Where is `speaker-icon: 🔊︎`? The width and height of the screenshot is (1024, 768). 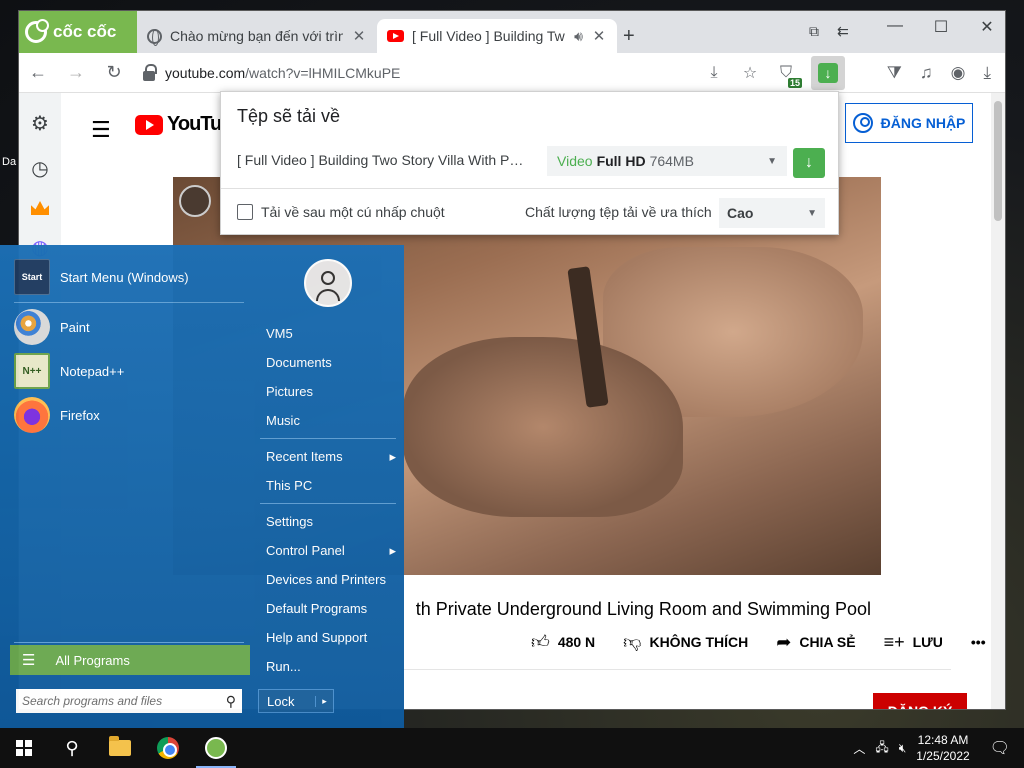 speaker-icon: 🔊︎ is located at coordinates (578, 36).